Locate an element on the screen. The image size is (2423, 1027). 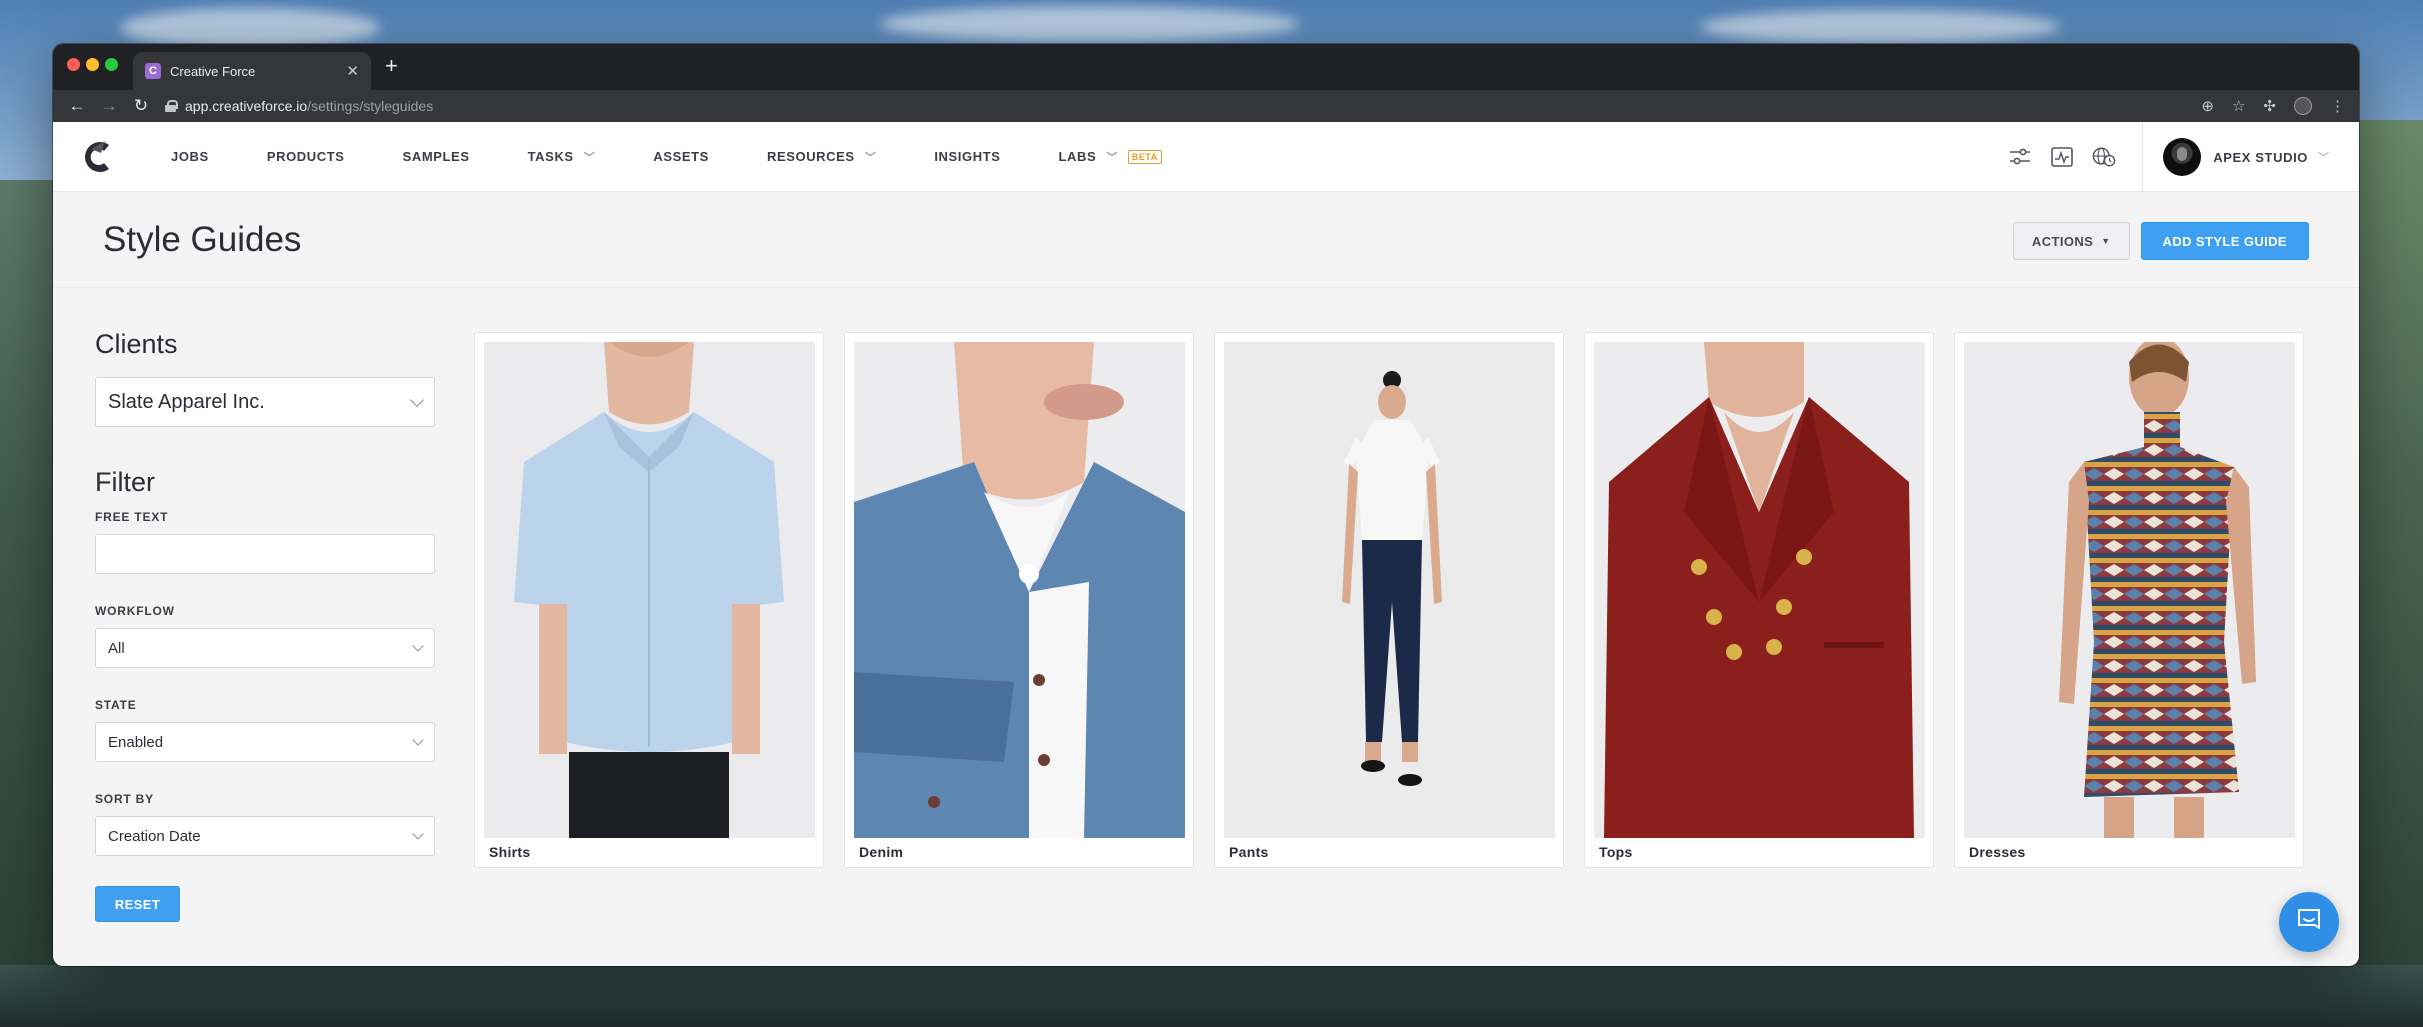
nav-label: INSIGHTS is located at coordinates (967, 156).